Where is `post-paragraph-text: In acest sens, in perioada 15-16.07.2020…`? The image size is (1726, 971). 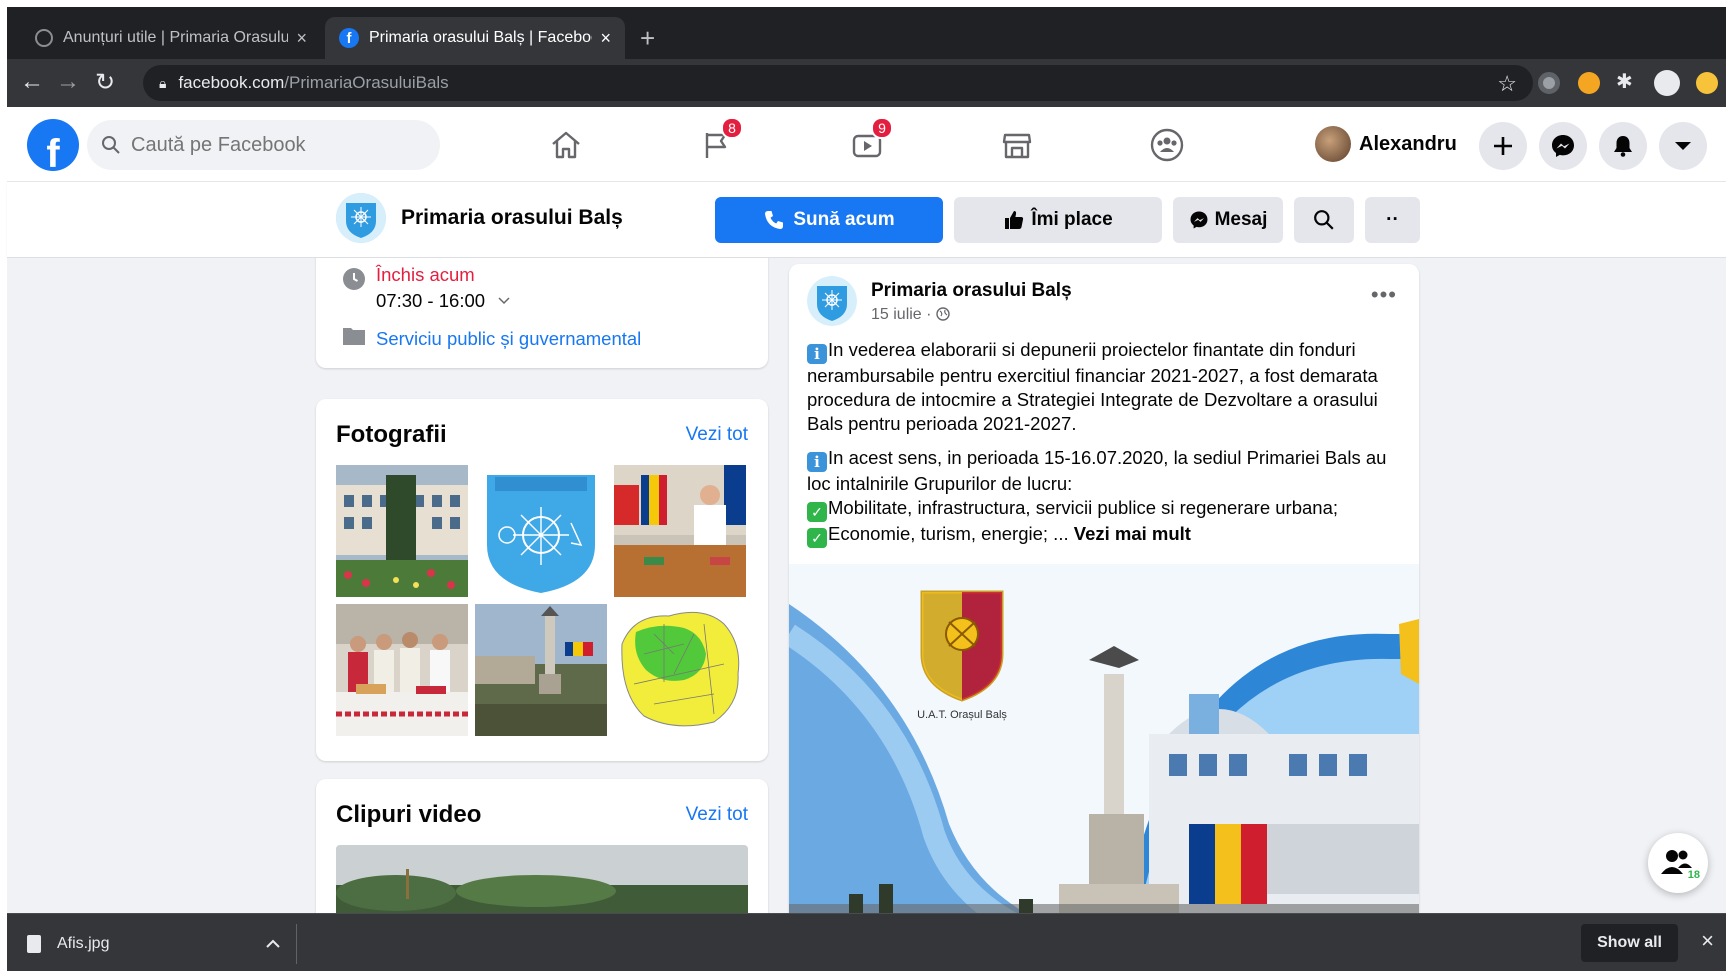
post-paragraph-text: In acest sens, in perioada 15-16.07.2020… is located at coordinates (1097, 470).